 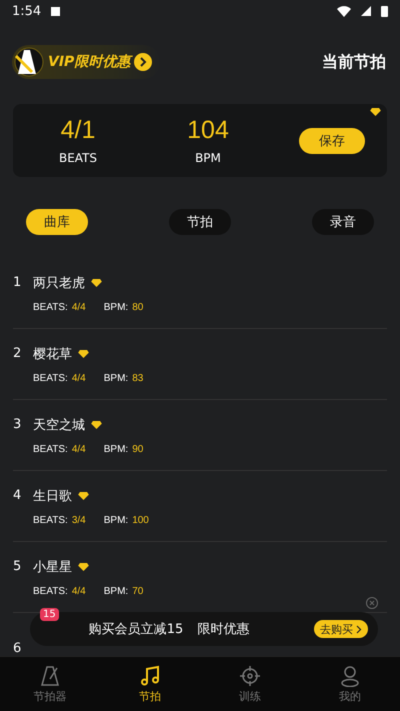 What do you see at coordinates (343, 222) in the screenshot?
I see `tab: 录音` at bounding box center [343, 222].